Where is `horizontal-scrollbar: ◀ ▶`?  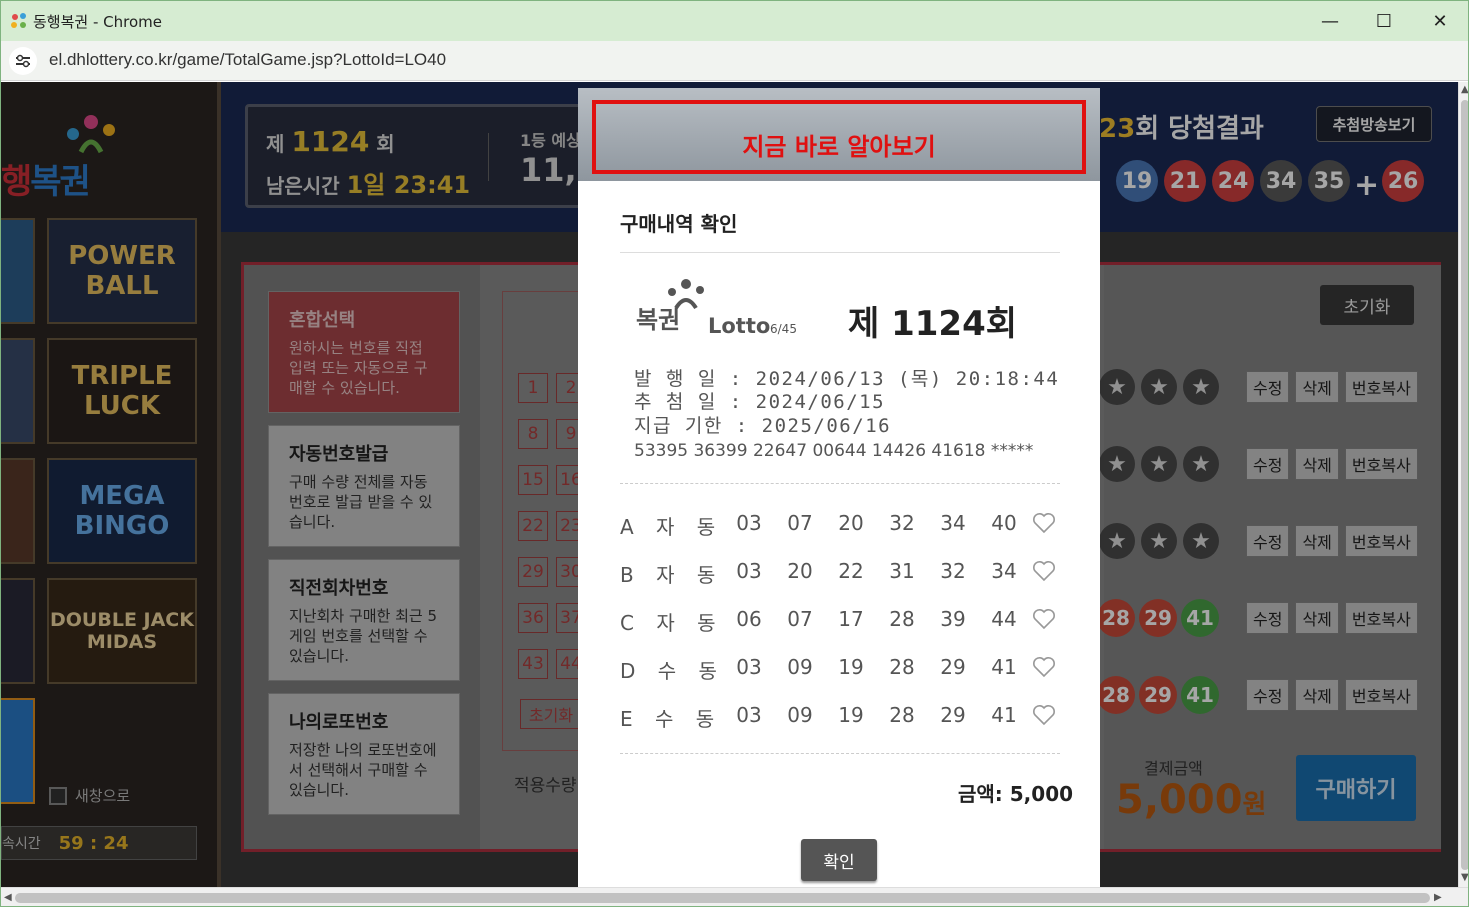
horizontal-scrollbar: ◀ ▶ is located at coordinates (734, 896).